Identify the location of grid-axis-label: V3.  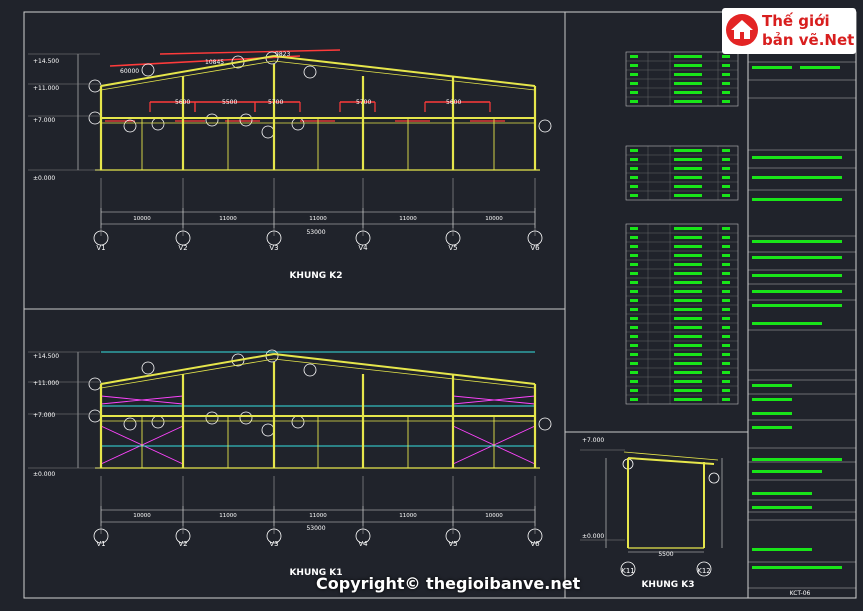
(273, 544).